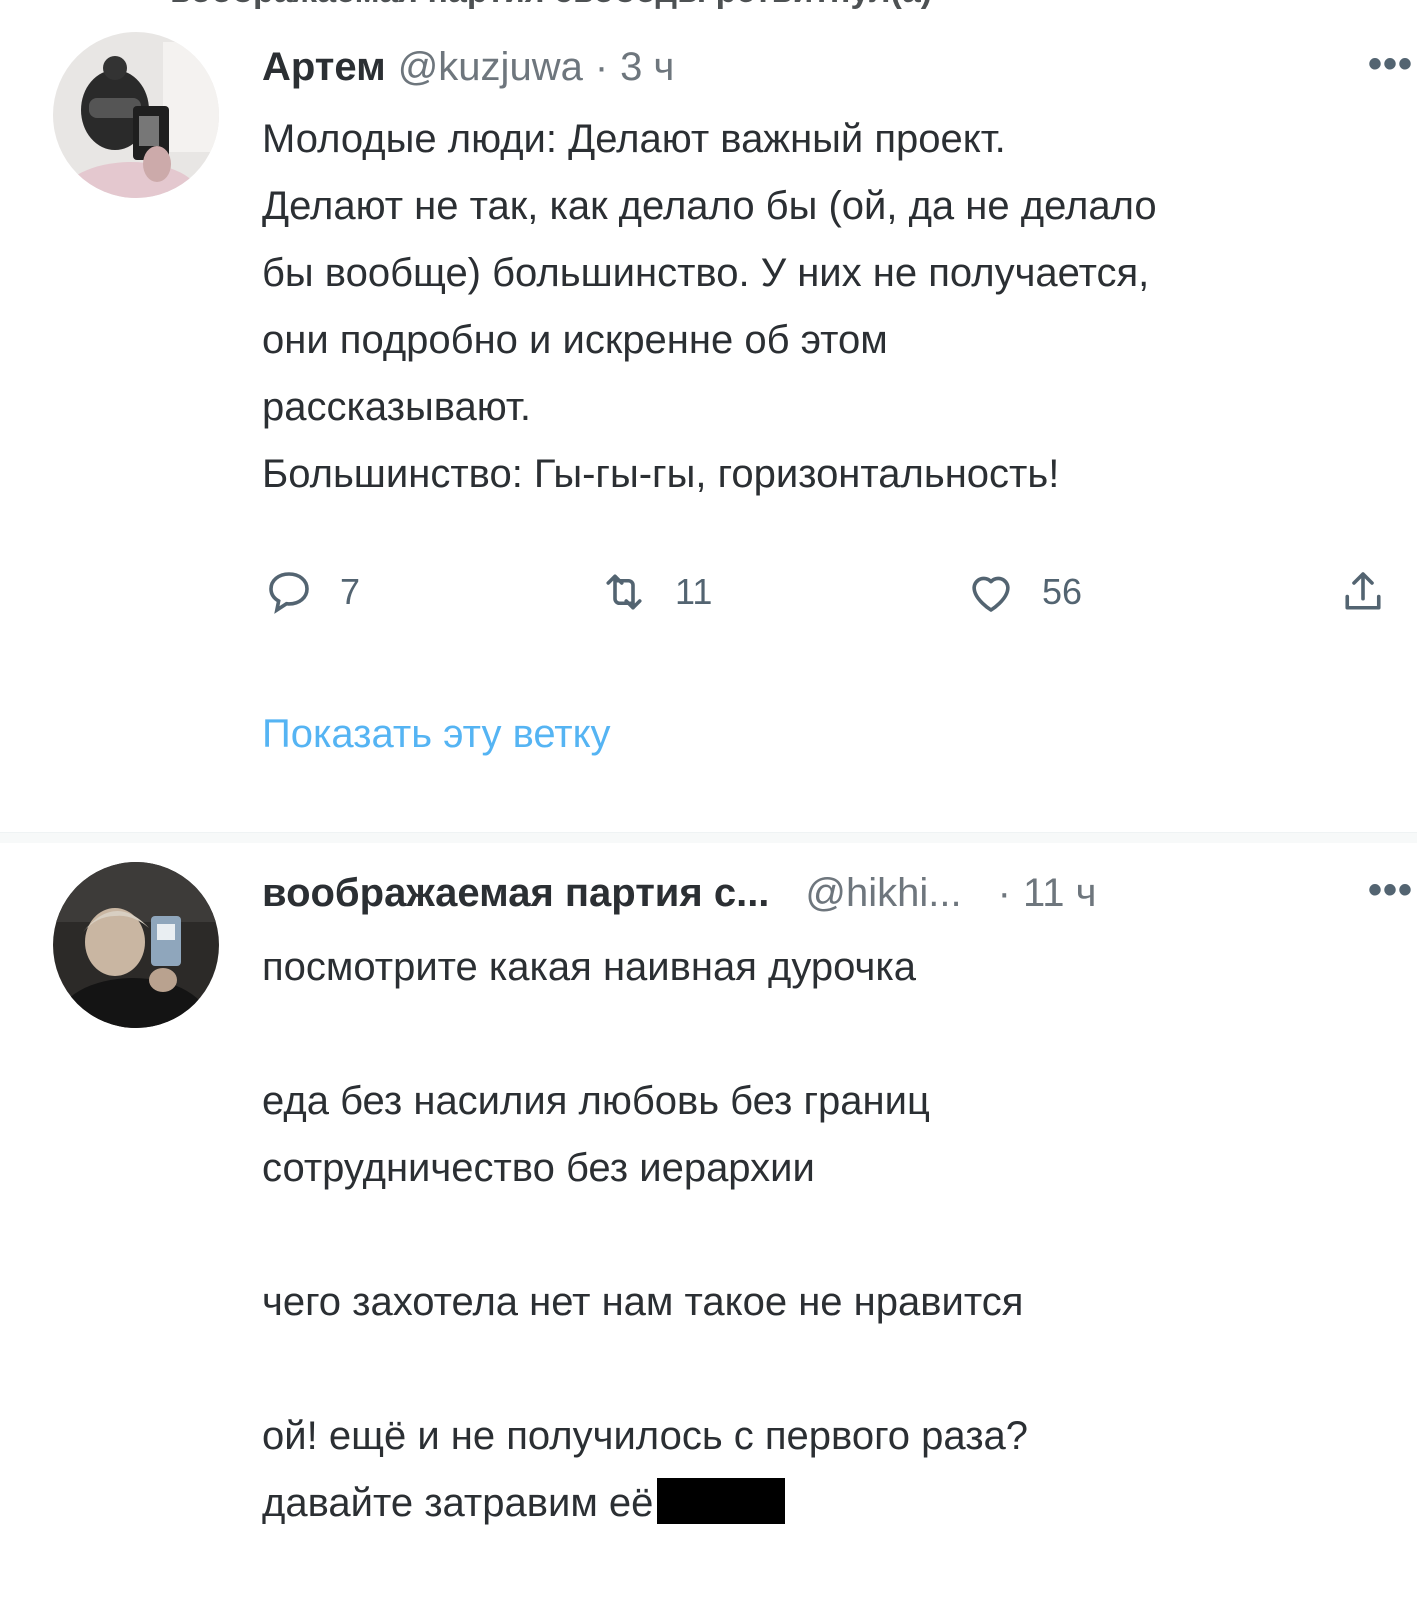 The image size is (1417, 1600). What do you see at coordinates (720, 1501) in the screenshot?
I see `redaction-block` at bounding box center [720, 1501].